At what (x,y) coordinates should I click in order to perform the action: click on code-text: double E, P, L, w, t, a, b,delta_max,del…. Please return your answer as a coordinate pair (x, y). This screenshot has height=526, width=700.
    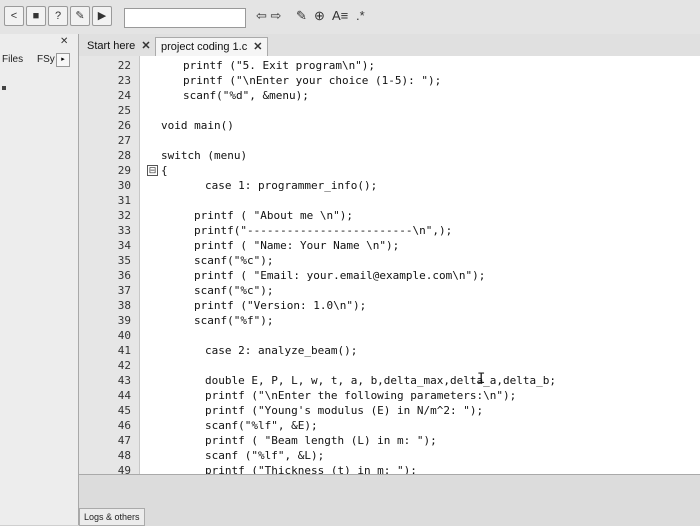
    Looking at the image, I should click on (380, 380).